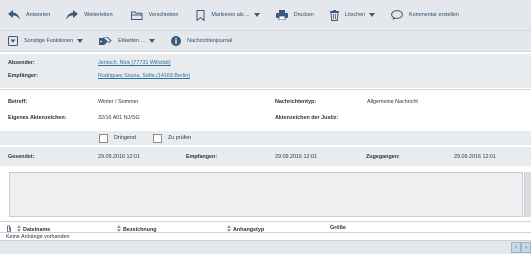 The image size is (531, 254). Describe the element at coordinates (176, 41) in the screenshot. I see `info-icon` at that location.